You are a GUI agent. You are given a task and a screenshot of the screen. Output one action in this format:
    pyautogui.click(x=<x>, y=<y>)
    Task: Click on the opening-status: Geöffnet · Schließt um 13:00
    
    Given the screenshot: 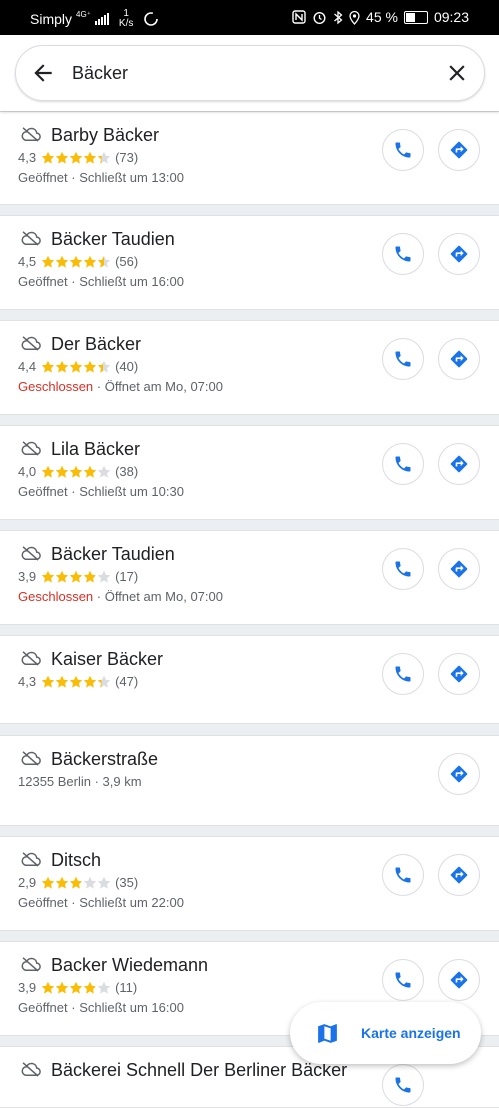 What is the action you would take?
    pyautogui.click(x=101, y=177)
    